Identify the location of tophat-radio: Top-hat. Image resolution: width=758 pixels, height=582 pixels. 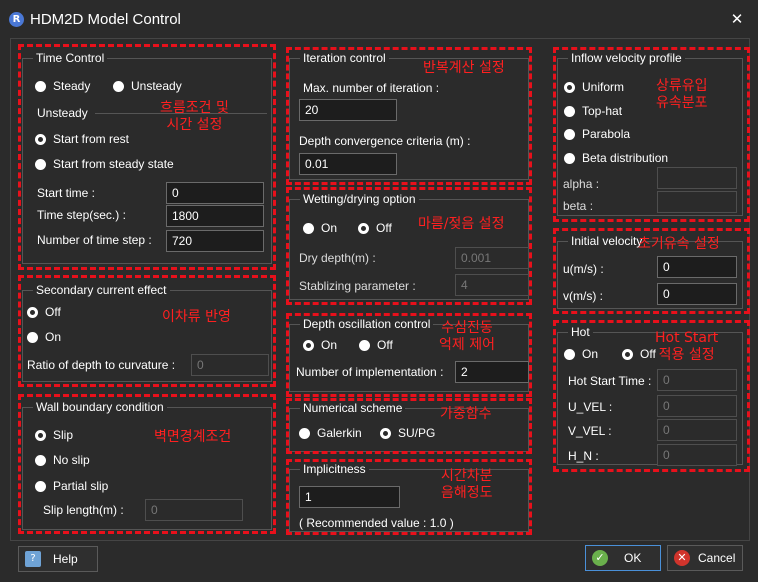
(593, 111).